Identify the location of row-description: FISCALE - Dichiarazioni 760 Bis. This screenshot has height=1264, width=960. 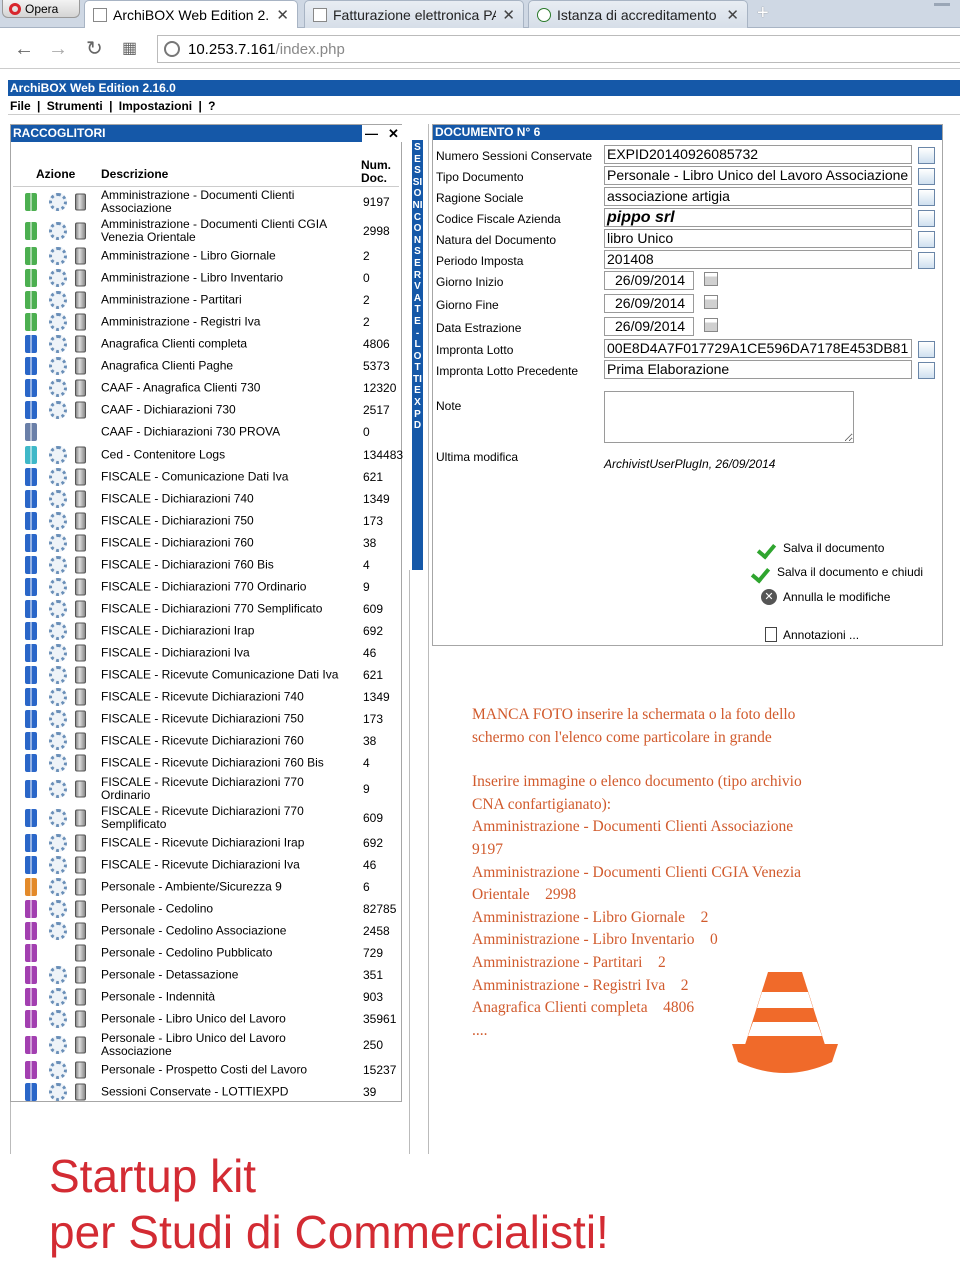
(227, 565).